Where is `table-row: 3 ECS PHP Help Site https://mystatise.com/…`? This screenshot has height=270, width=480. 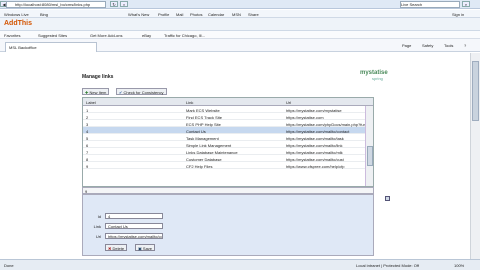
table-row: 3 ECS PHP Help Site https://mystatise.com/… is located at coordinates (228, 123).